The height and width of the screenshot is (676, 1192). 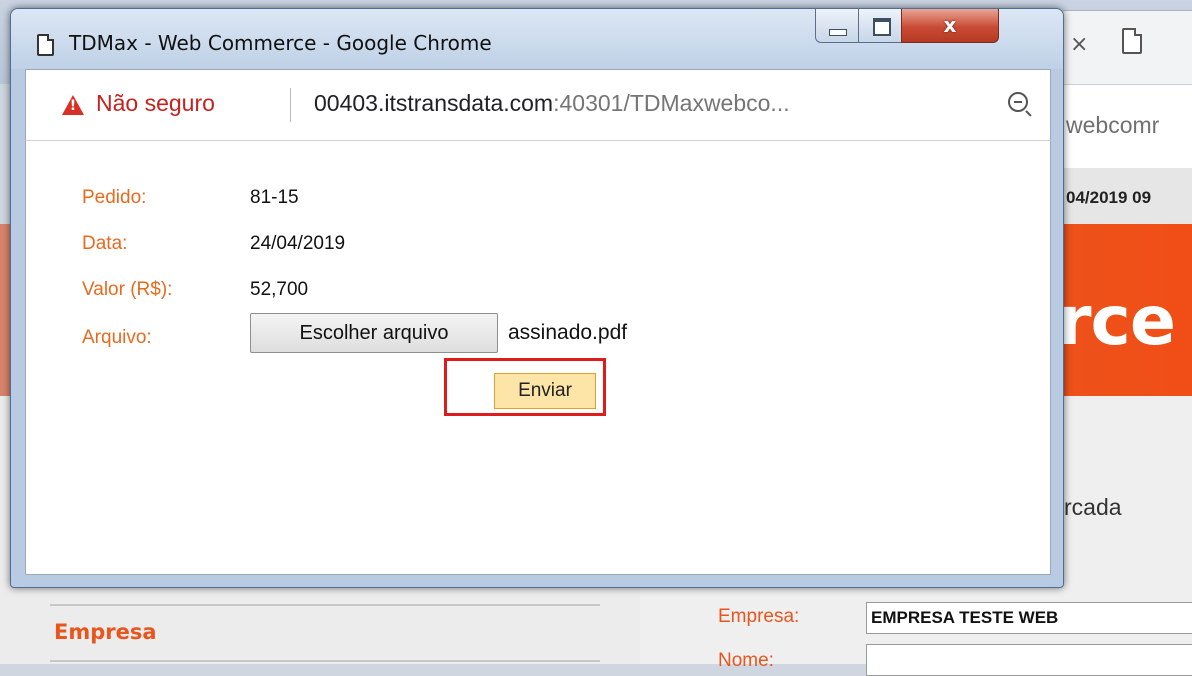 What do you see at coordinates (114, 197) in the screenshot?
I see `pedido-label: Pedido:` at bounding box center [114, 197].